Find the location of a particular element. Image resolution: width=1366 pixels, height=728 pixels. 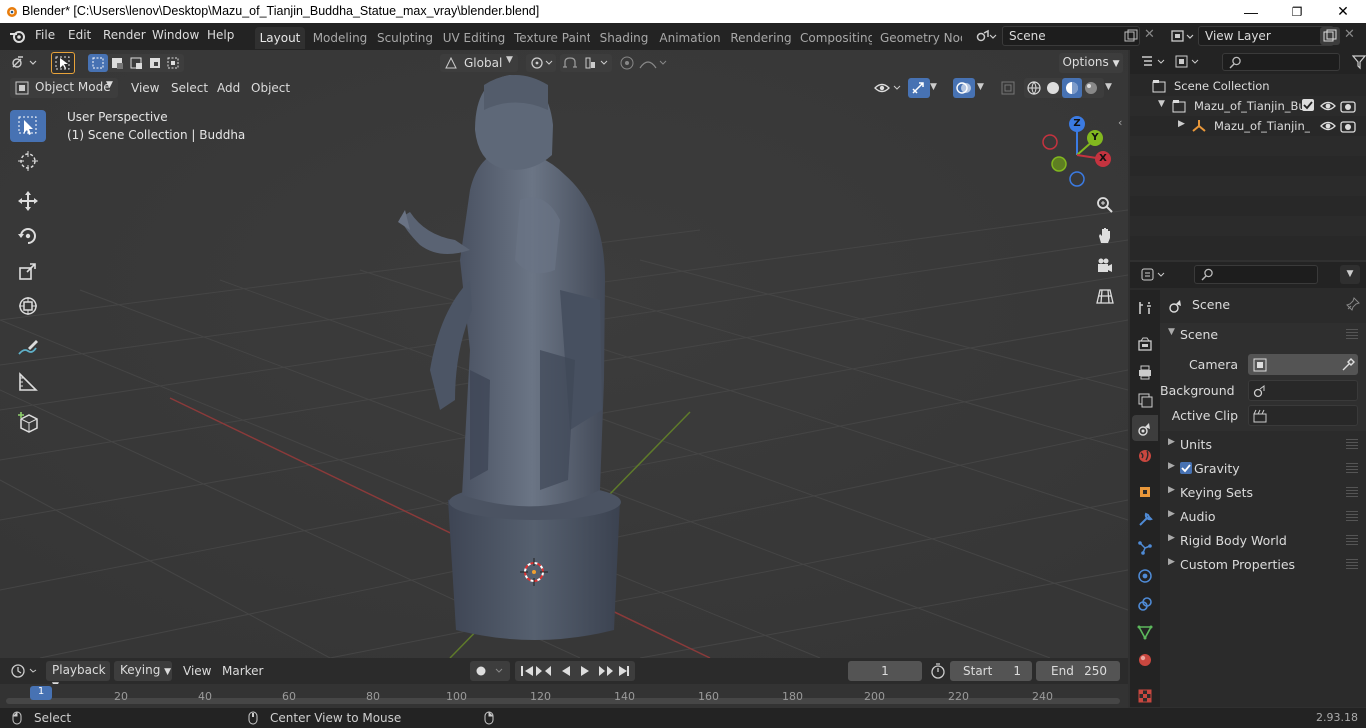

gizmo-x-axis: X is located at coordinates (1103, 159).